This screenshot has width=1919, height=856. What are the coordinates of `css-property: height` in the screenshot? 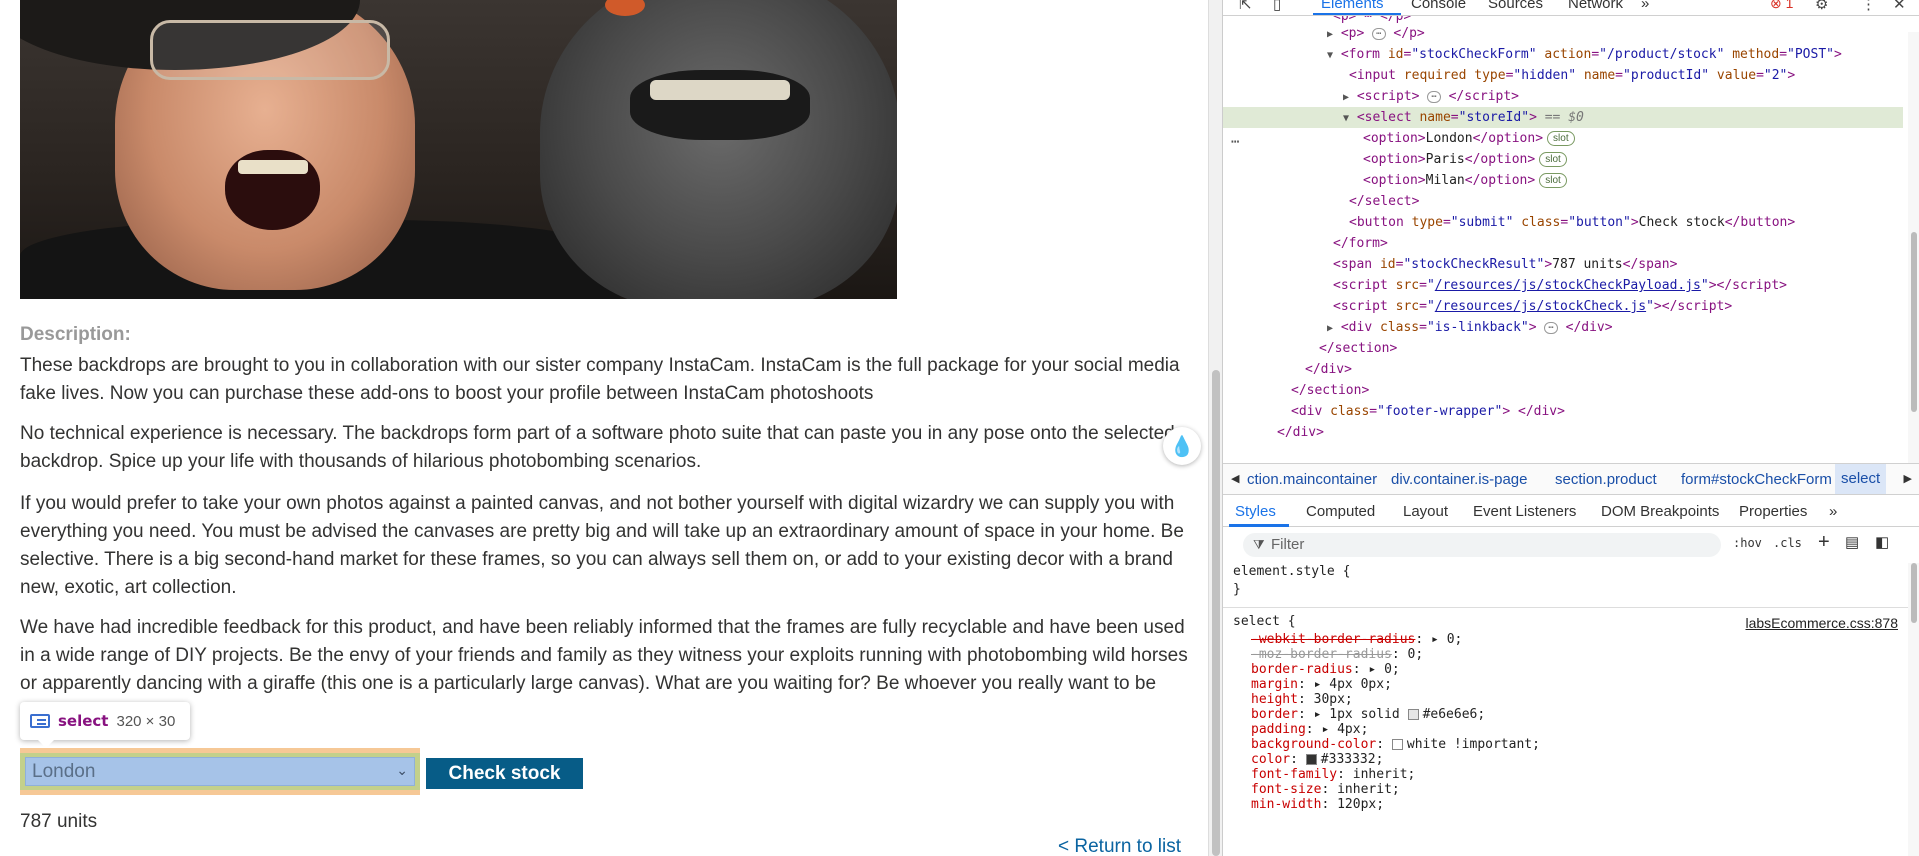 It's located at (1274, 699).